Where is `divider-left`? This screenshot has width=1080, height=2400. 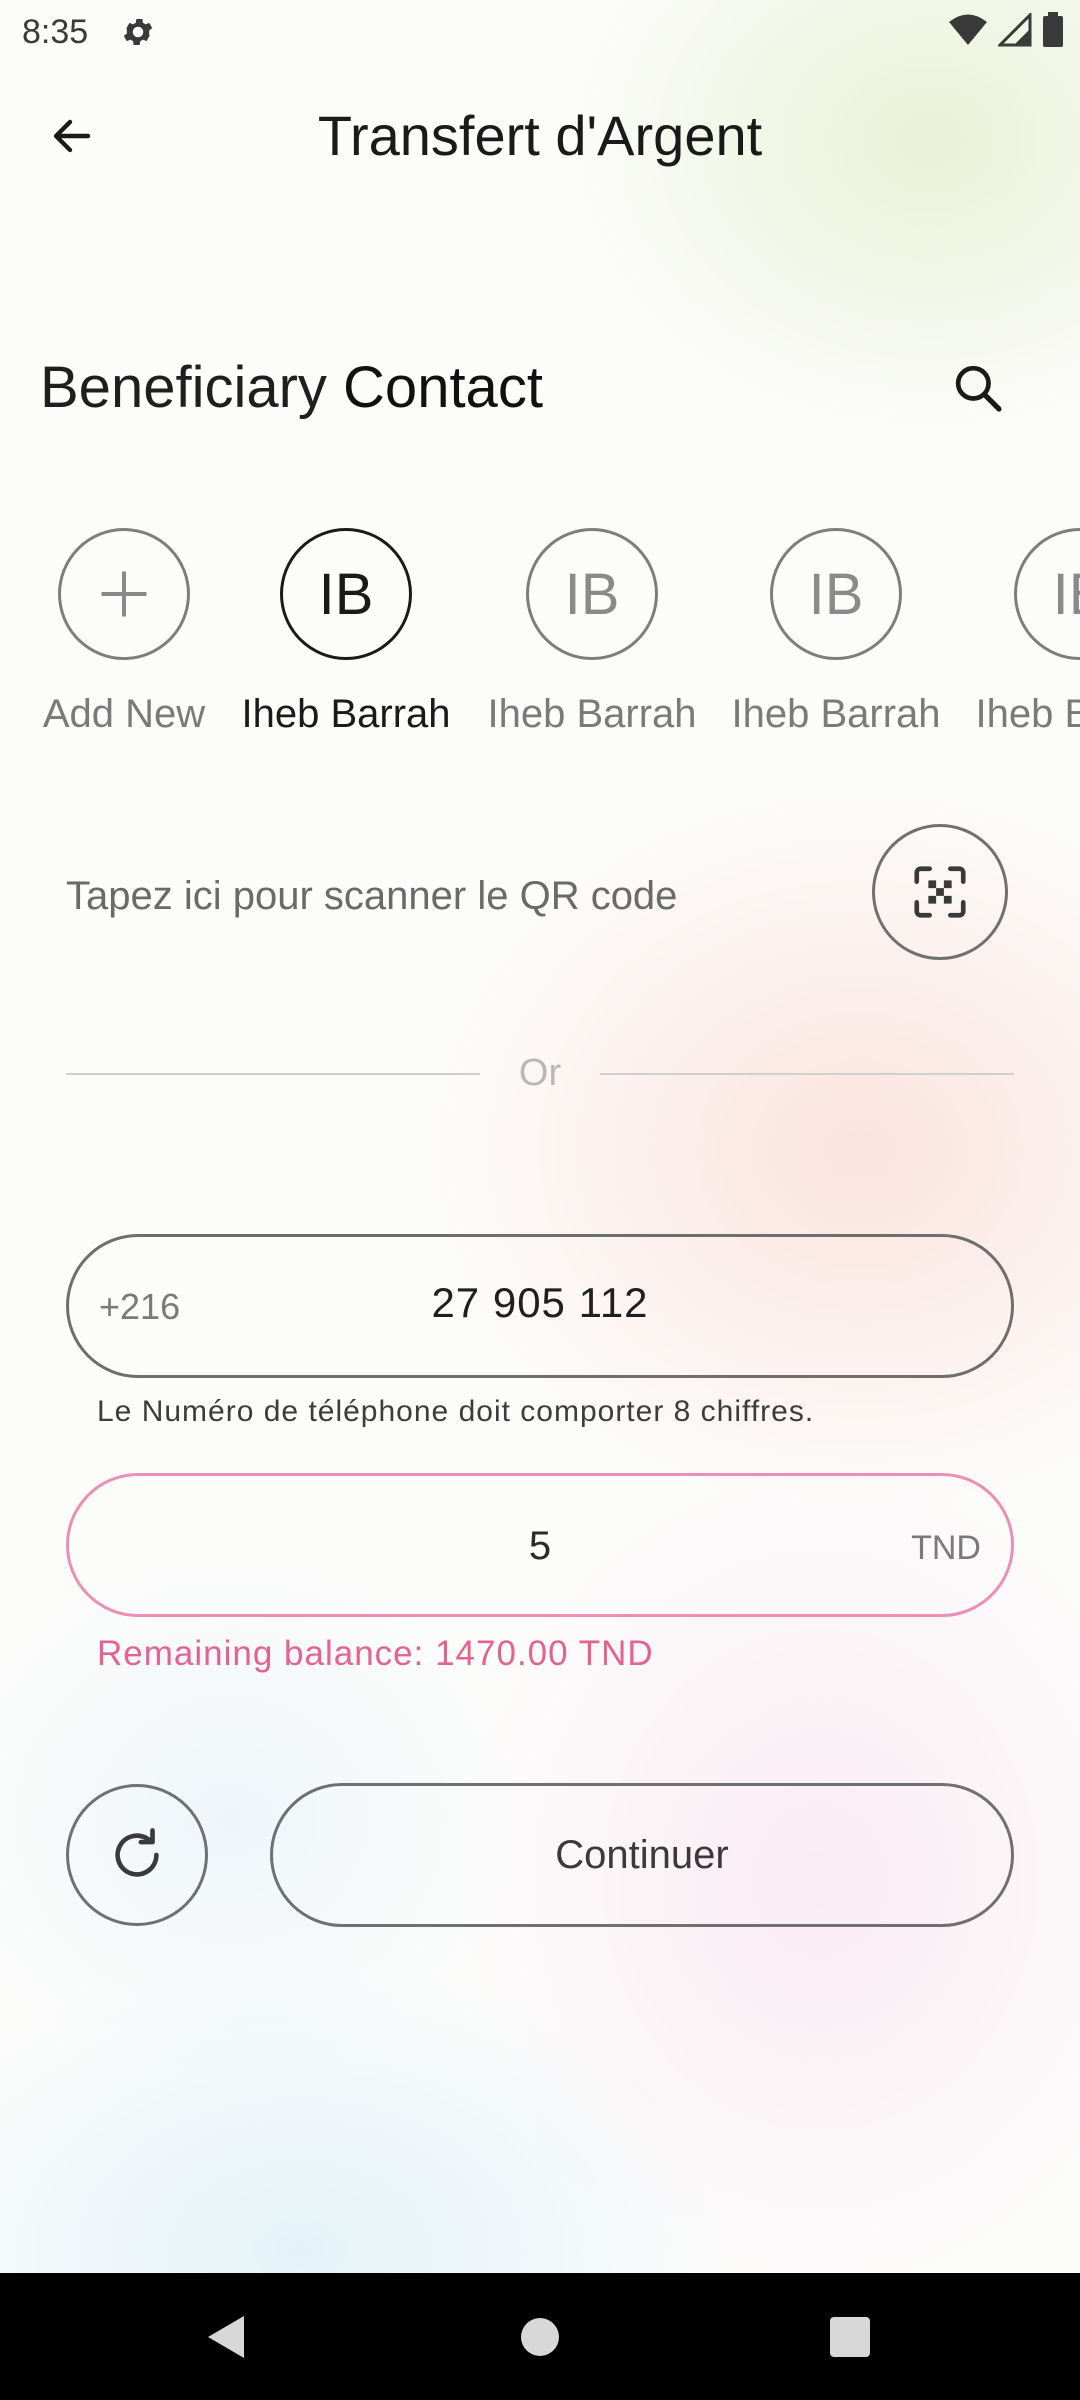 divider-left is located at coordinates (273, 1074).